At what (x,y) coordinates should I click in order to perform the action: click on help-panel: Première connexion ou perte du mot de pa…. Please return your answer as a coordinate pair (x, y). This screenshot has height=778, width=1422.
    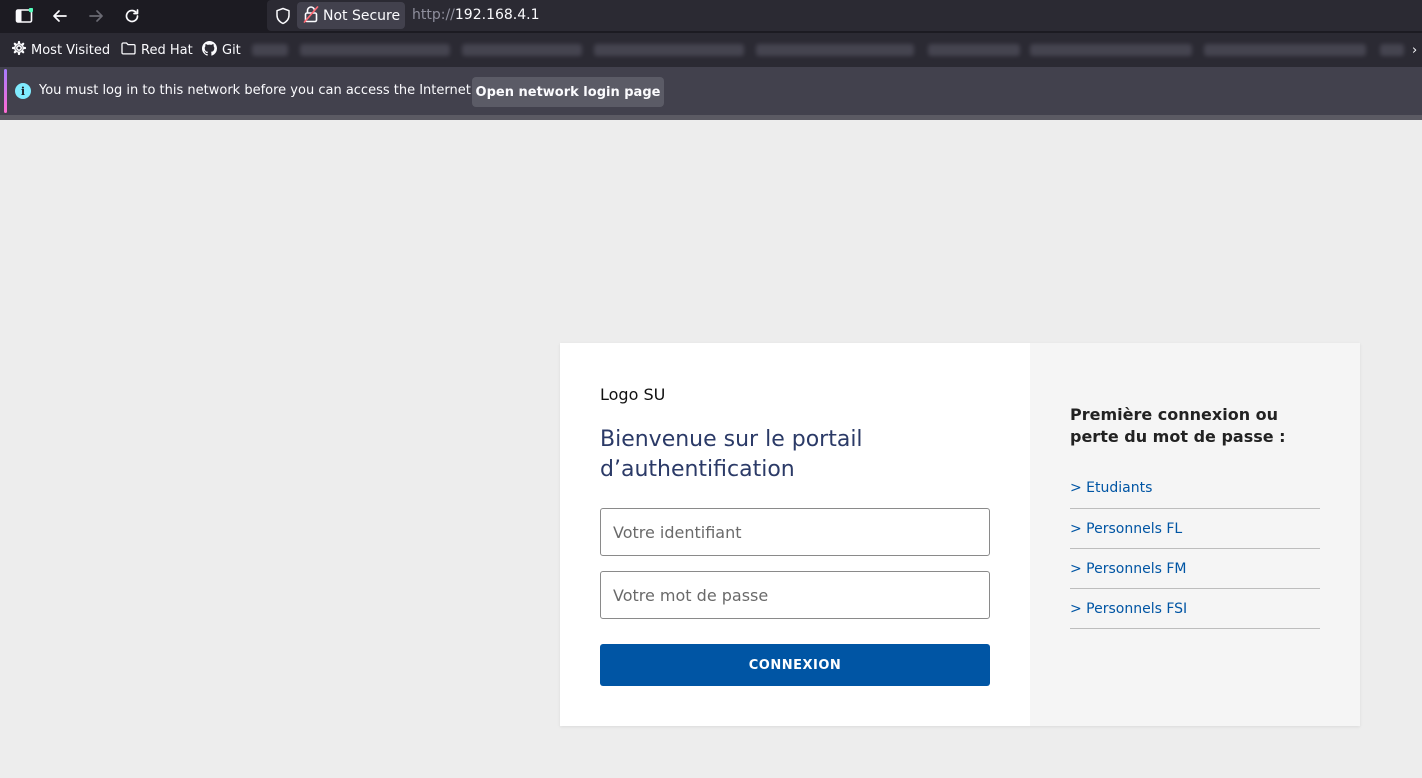
    Looking at the image, I should click on (1195, 534).